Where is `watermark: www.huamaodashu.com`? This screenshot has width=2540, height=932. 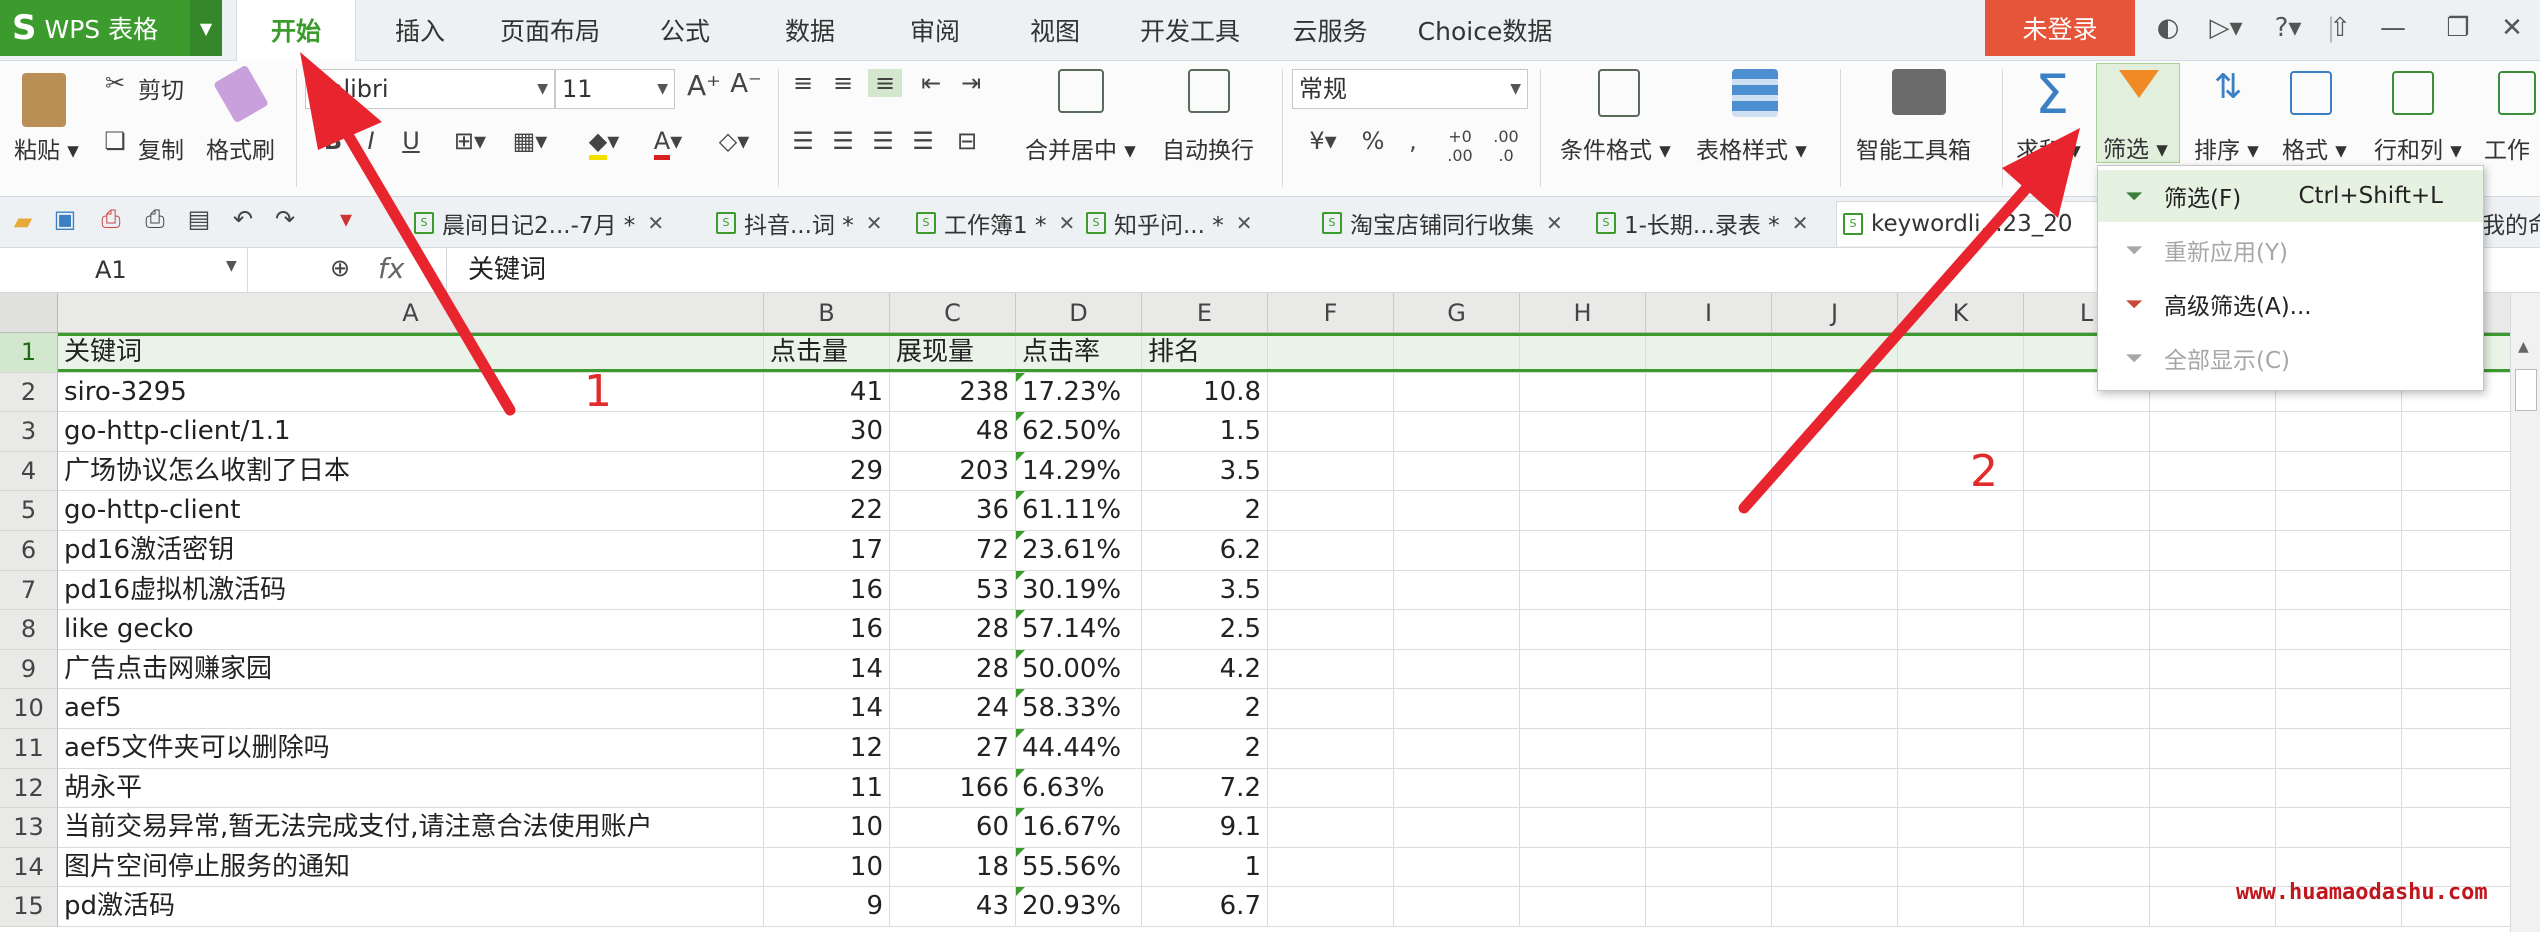 watermark: www.huamaodashu.com is located at coordinates (2362, 892).